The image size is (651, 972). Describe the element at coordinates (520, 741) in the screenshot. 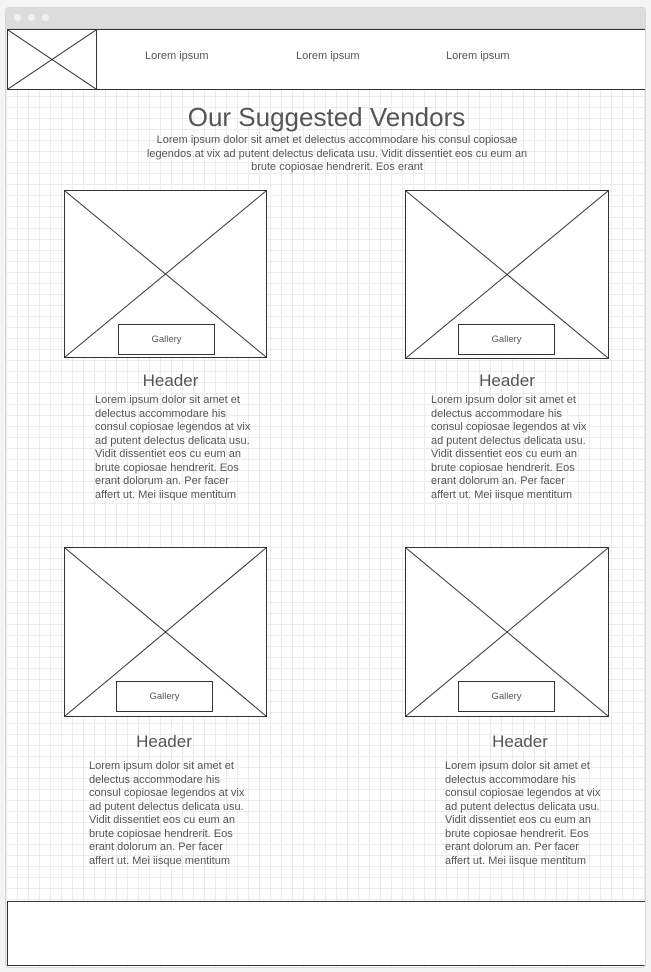

I see `card-header-4: Header` at that location.